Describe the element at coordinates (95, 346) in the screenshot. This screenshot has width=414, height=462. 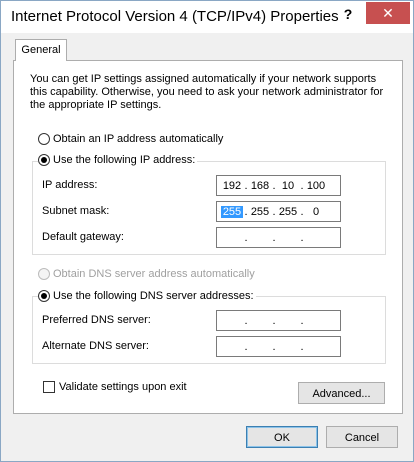
I see `alternate-dns-label: Alternate DNS server:` at that location.